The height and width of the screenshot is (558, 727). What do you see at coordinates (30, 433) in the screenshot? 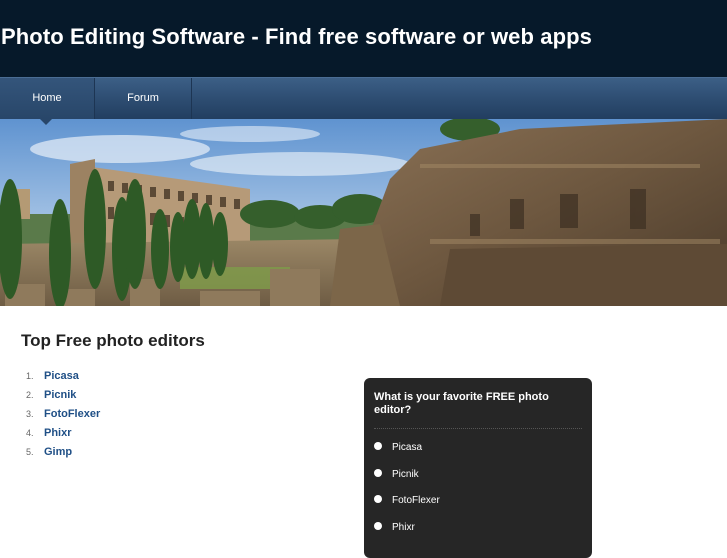
I see `list-number: 4.` at bounding box center [30, 433].